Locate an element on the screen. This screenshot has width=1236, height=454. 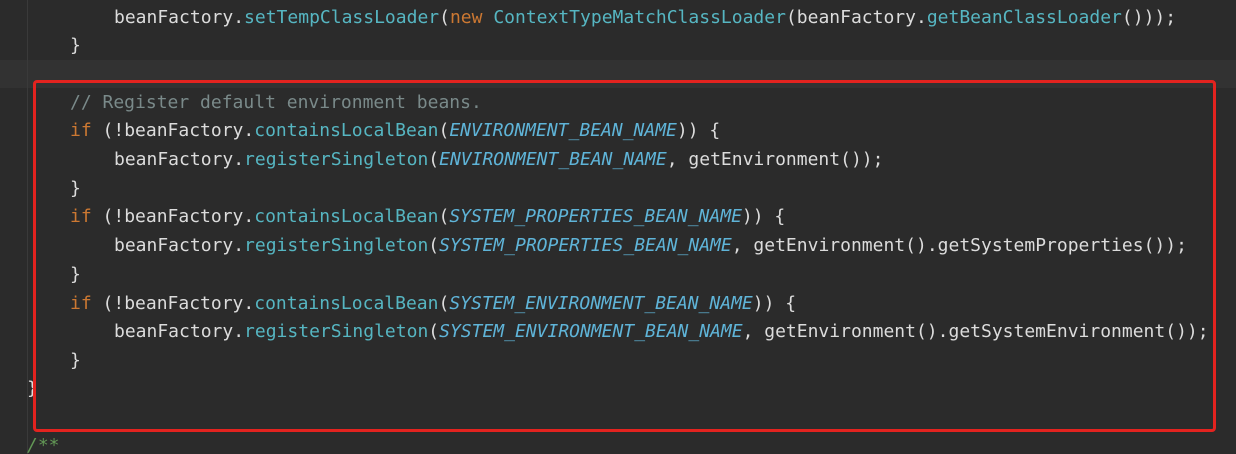
code-token: (beanFactory. is located at coordinates (856, 17).